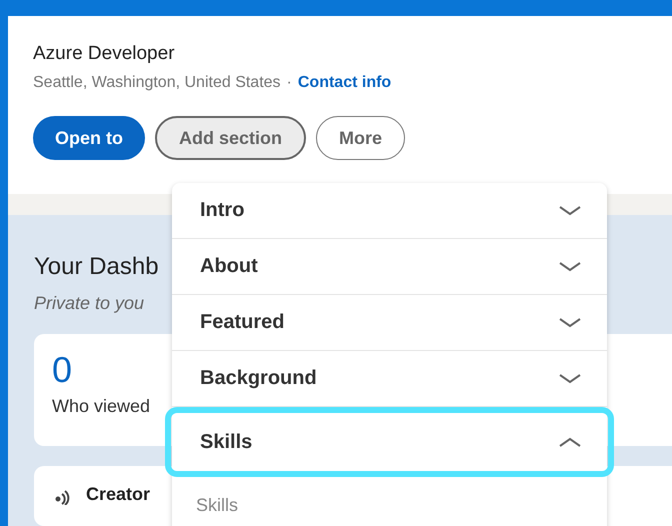 The width and height of the screenshot is (672, 526). I want to click on dashboard-title: Your Dashb, so click(96, 267).